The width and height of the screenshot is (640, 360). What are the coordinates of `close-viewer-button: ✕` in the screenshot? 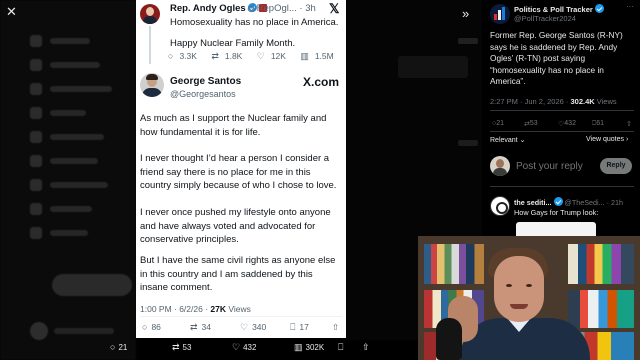 It's located at (14, 12).